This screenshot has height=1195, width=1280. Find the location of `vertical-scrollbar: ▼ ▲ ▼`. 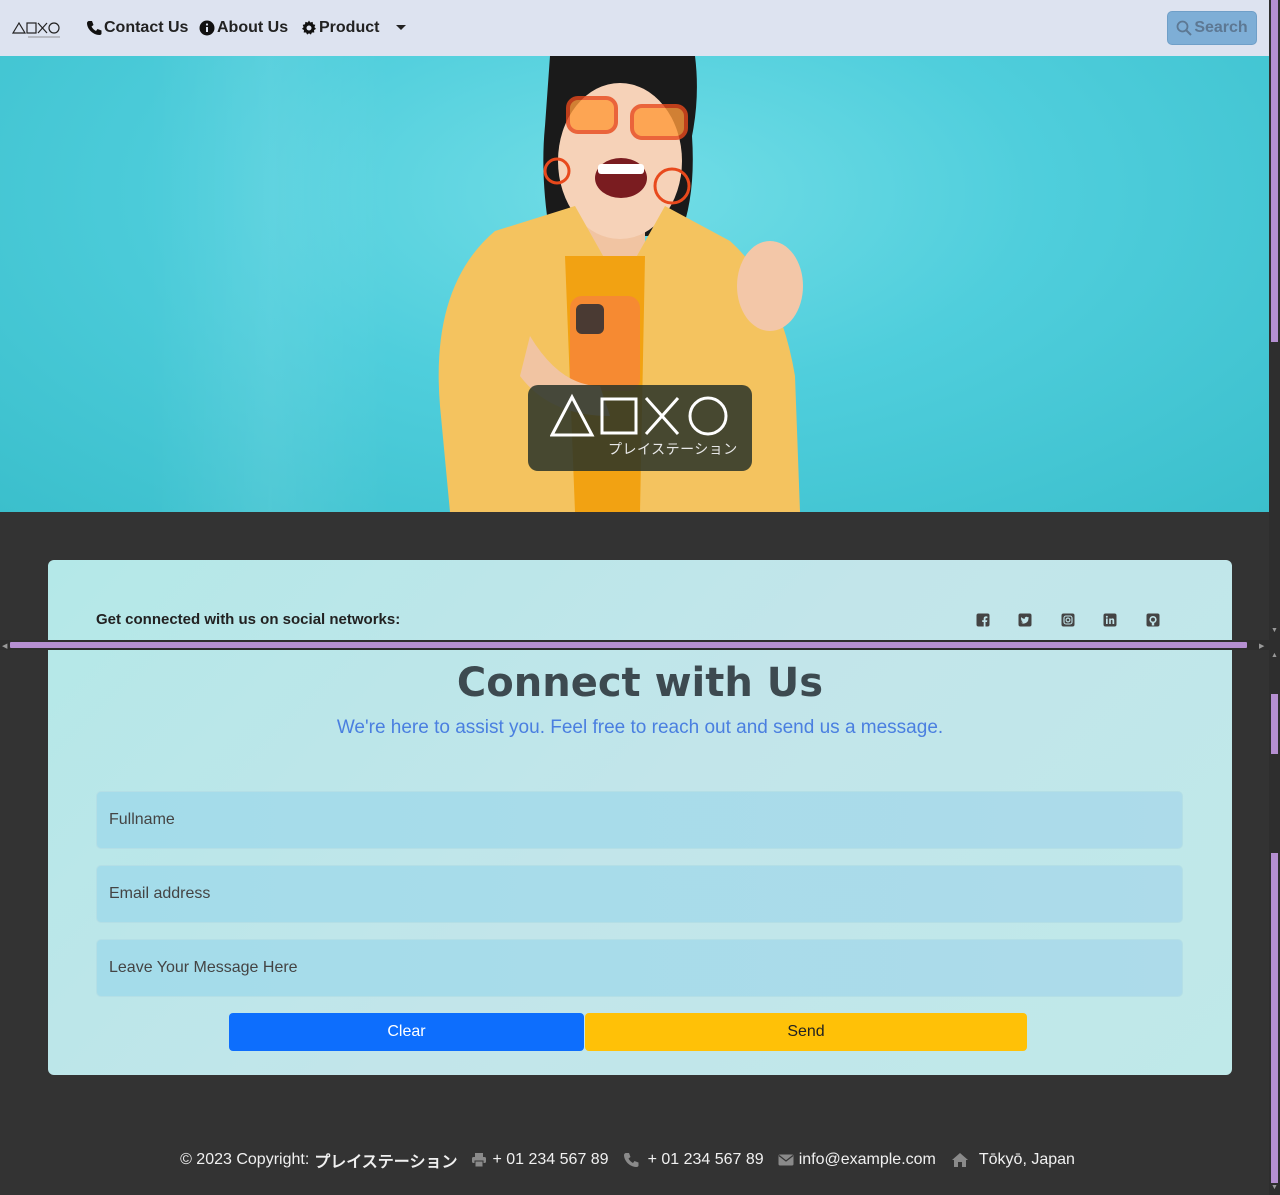

vertical-scrollbar: ▼ ▲ ▼ is located at coordinates (1274, 597).